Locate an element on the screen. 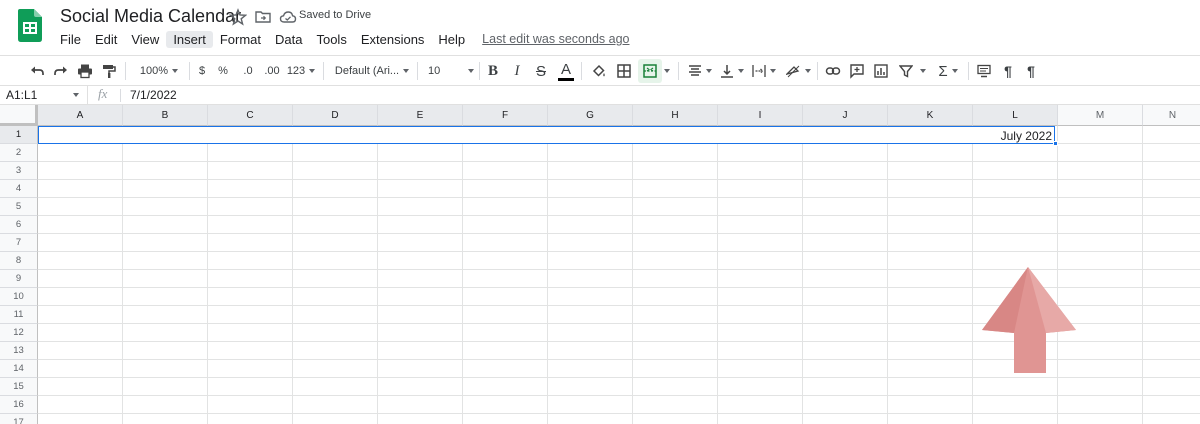  borders-icon is located at coordinates (624, 71).